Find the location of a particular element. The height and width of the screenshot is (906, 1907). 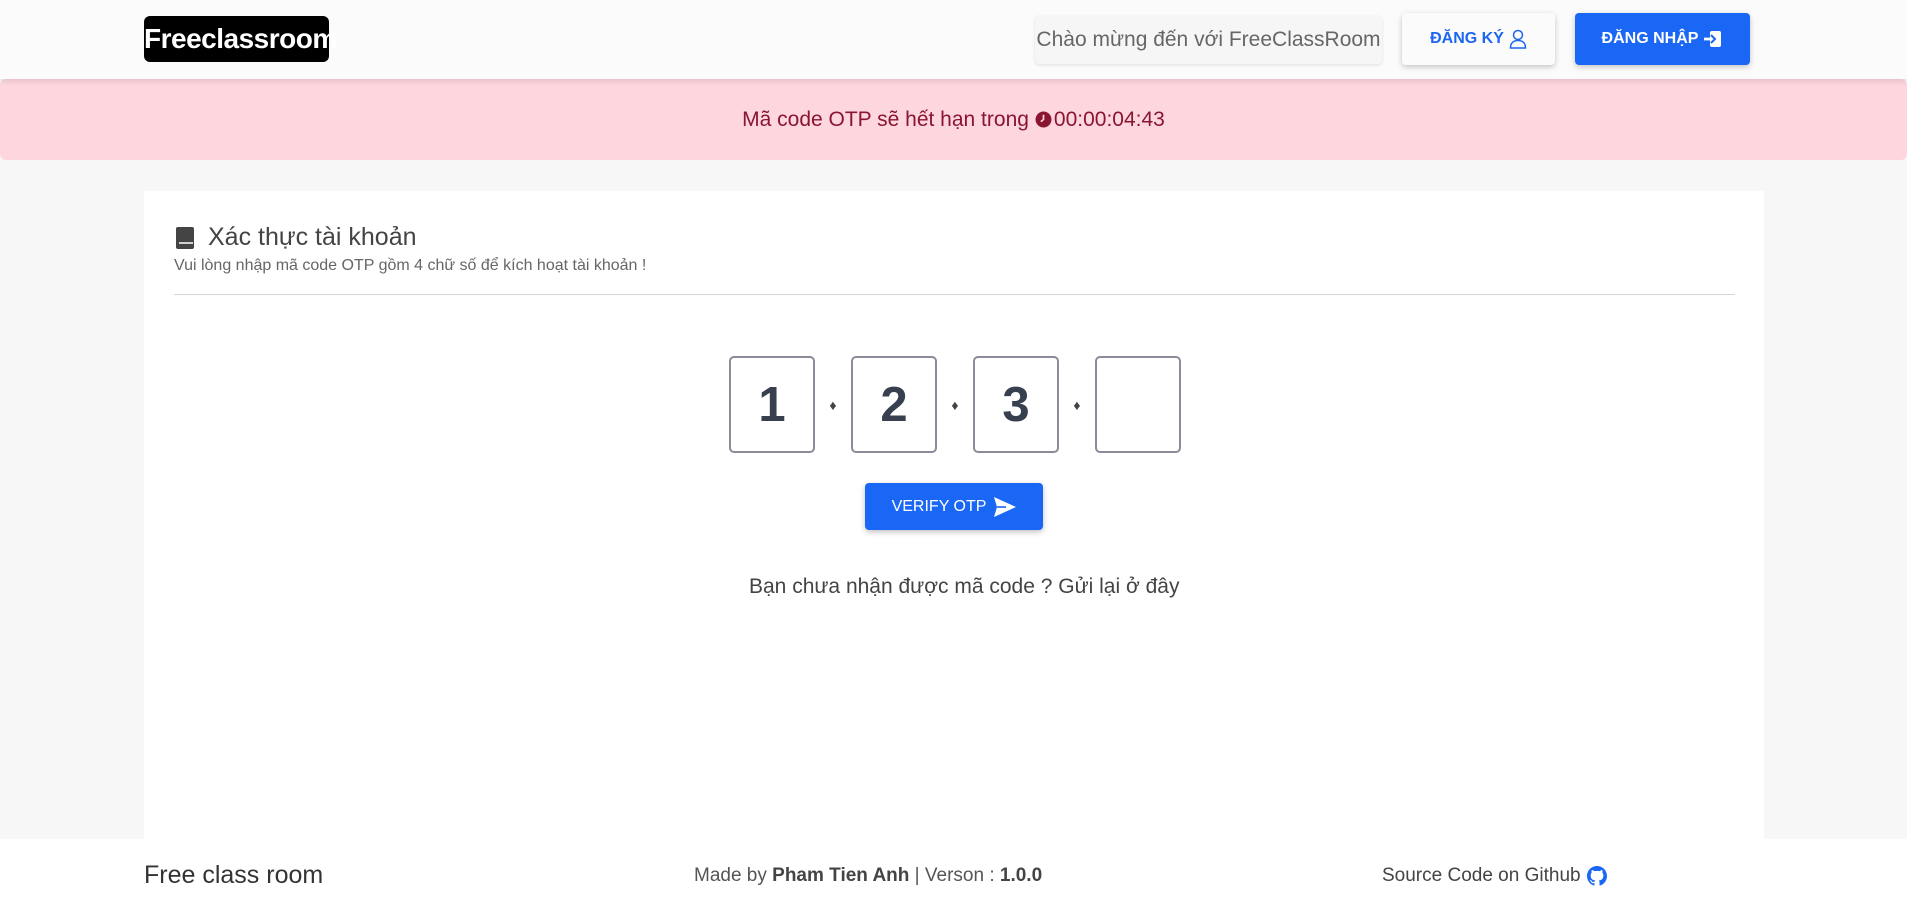

source-label: Source Code on Github is located at coordinates (1481, 875).